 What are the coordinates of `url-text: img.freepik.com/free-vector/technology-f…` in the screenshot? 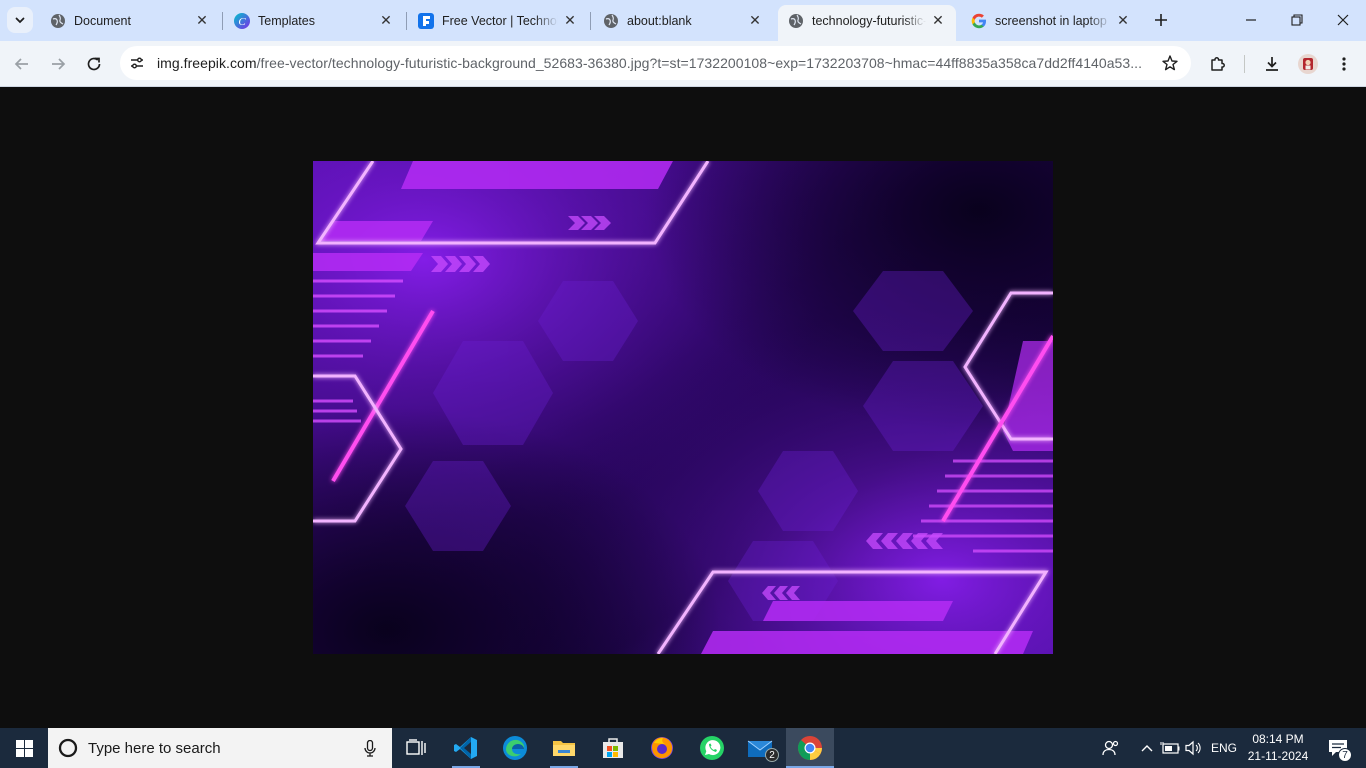 It's located at (649, 63).